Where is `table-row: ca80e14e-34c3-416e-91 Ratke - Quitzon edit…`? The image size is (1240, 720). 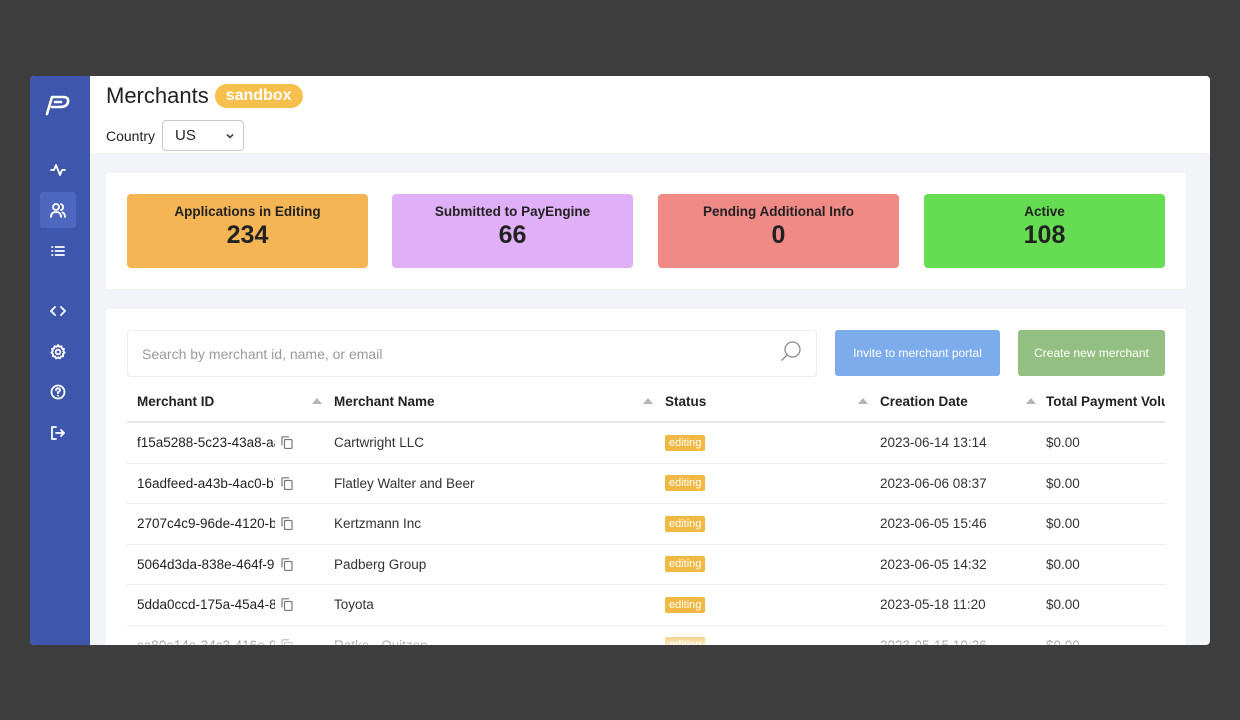
table-row: ca80e14e-34c3-416e-91 Ratke - Quitzon edit… is located at coordinates (646, 635).